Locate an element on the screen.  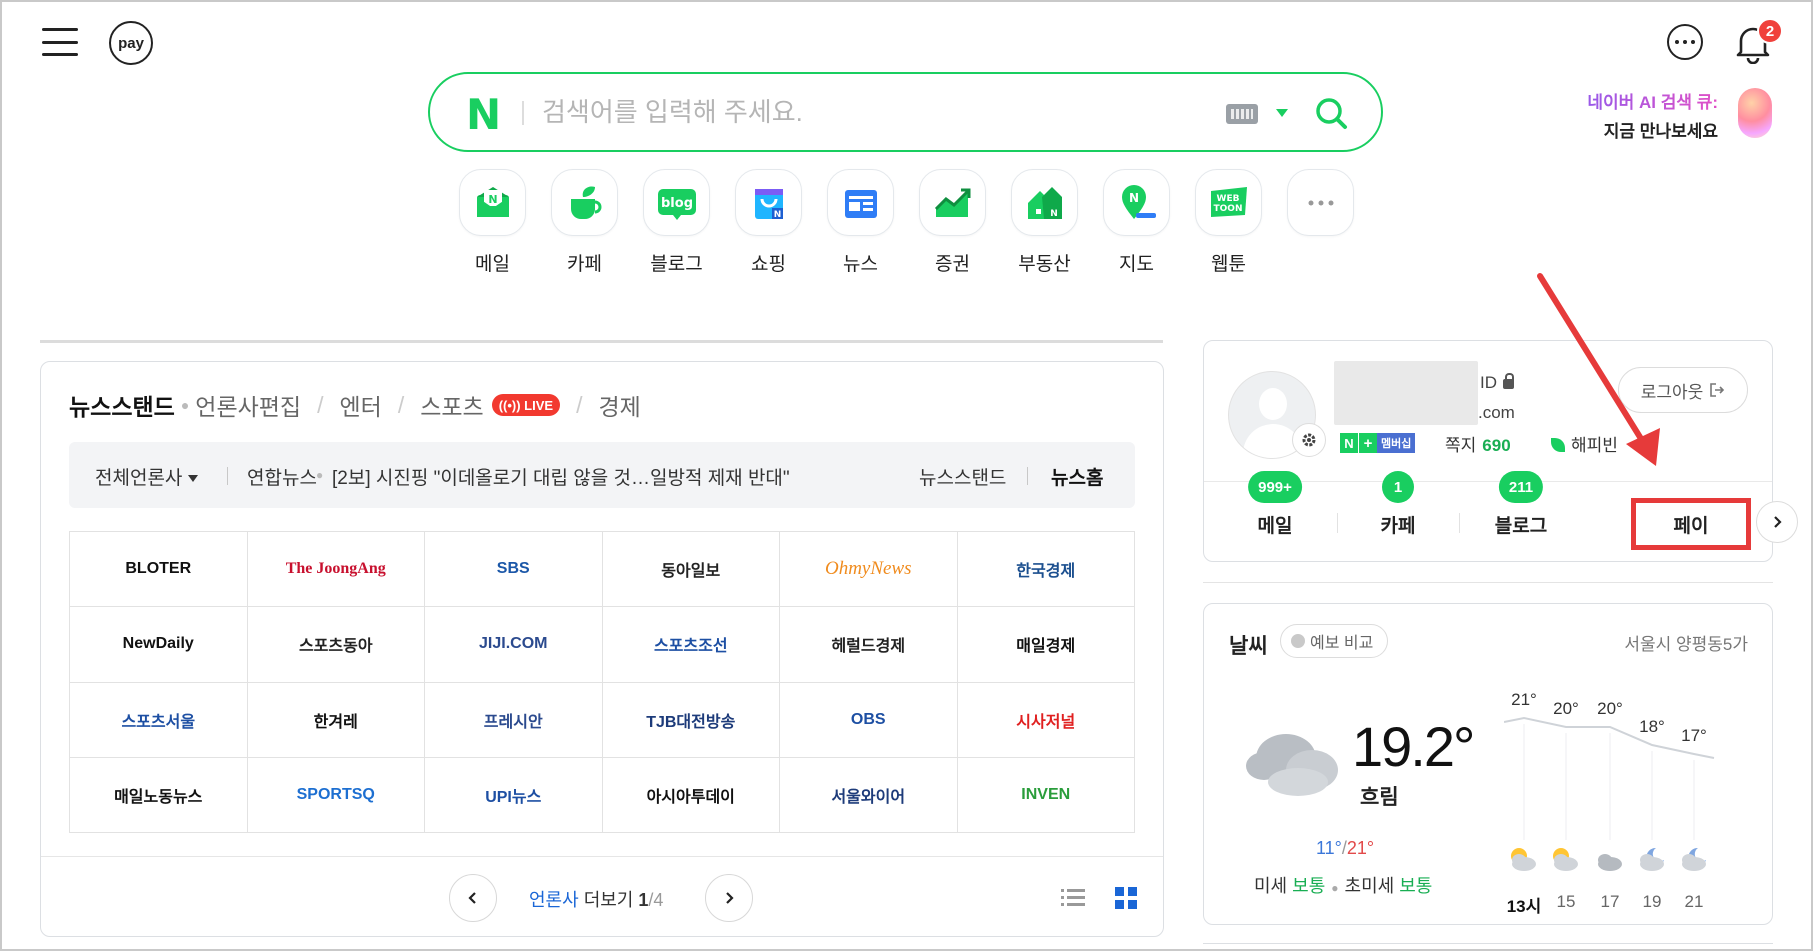
right-section-divider is located at coordinates (1488, 582).